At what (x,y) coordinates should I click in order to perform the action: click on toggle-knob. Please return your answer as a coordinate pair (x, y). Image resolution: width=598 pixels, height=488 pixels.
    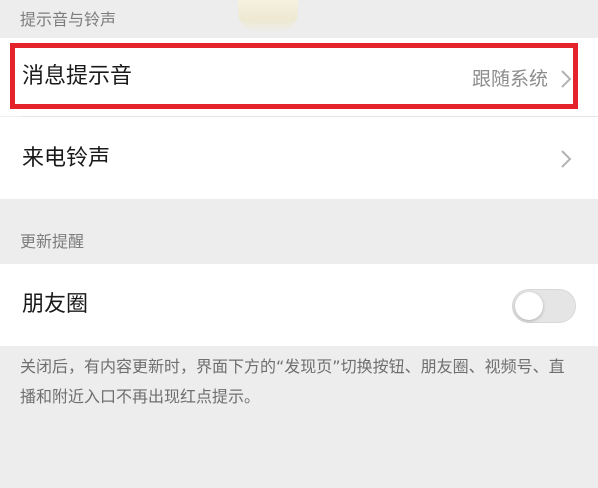
    Looking at the image, I should click on (529, 306).